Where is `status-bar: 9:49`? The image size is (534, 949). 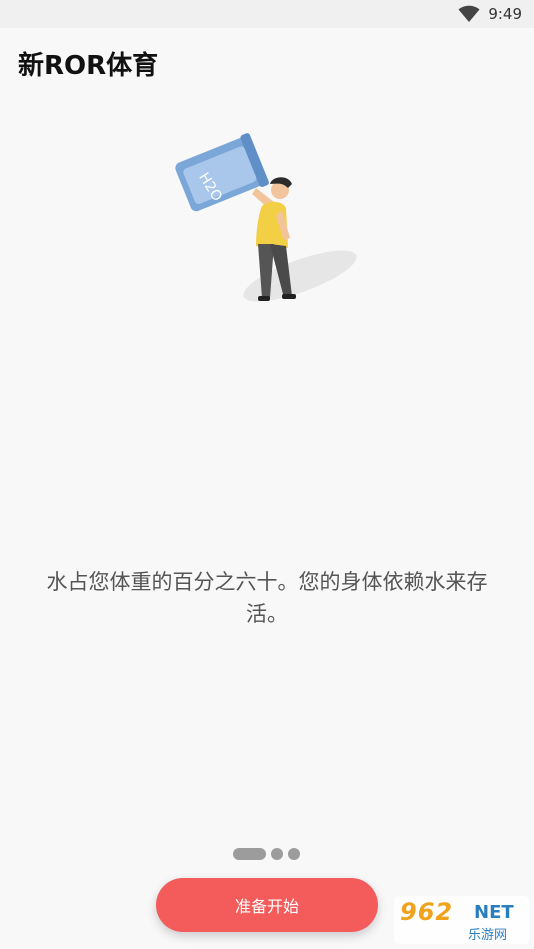
status-bar: 9:49 is located at coordinates (267, 14).